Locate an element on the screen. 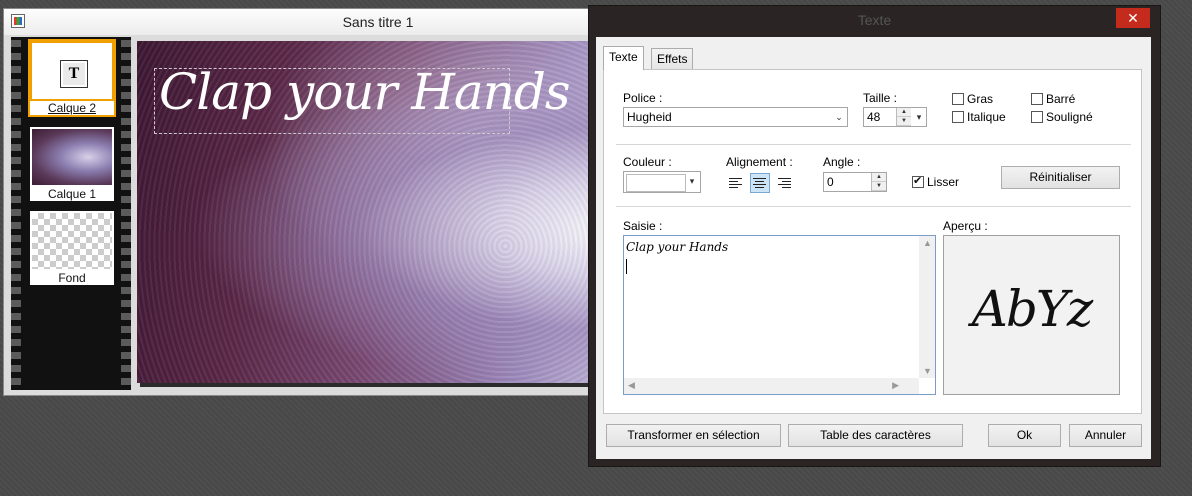 This screenshot has height=496, width=1192. taille-label: Taille : is located at coordinates (880, 98).